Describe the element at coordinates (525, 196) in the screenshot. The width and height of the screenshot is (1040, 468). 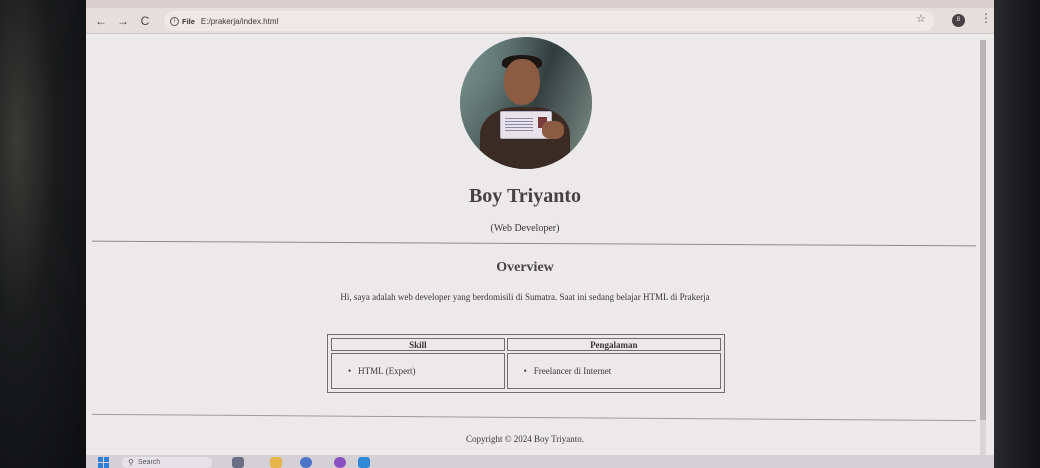
I see `profile-name: Boy Triyanto` at that location.